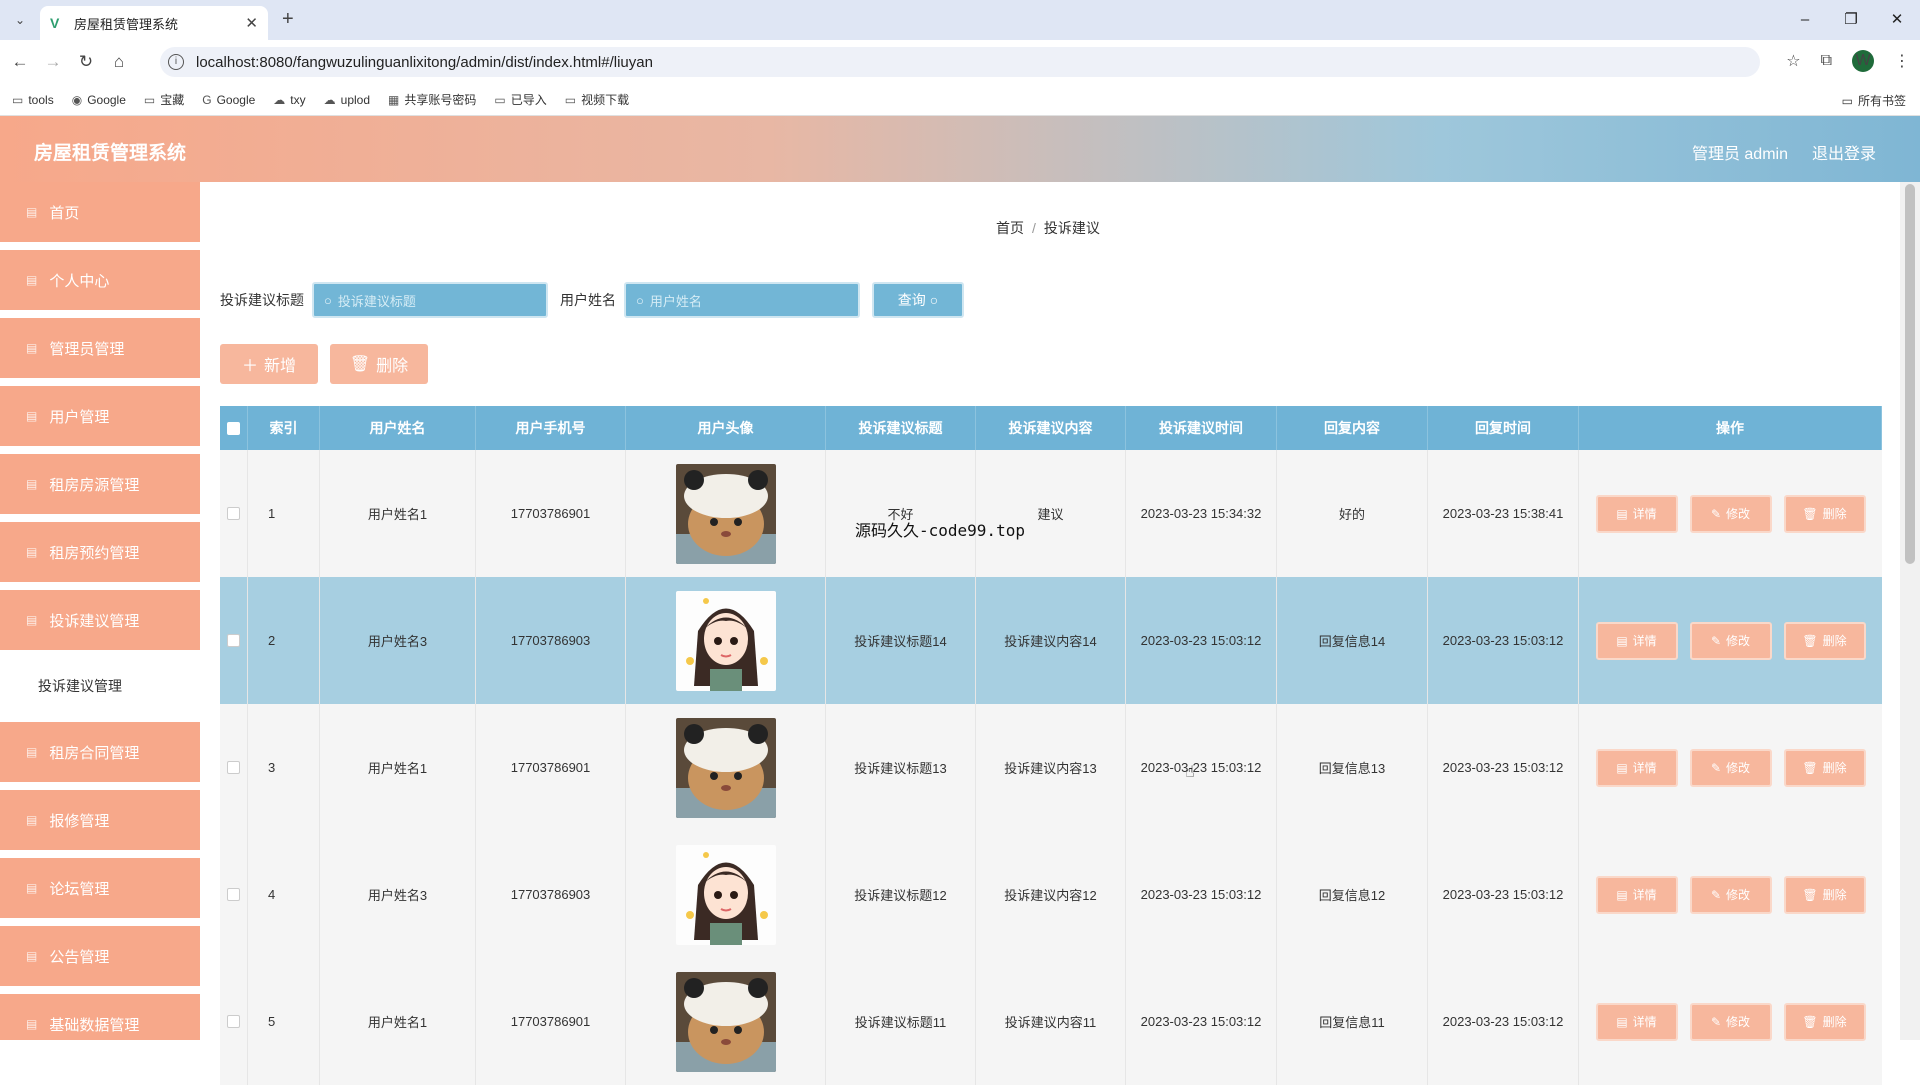 This screenshot has width=1920, height=1085. What do you see at coordinates (100, 348) in the screenshot?
I see `sidebar-item: ▤ 管理员管理` at bounding box center [100, 348].